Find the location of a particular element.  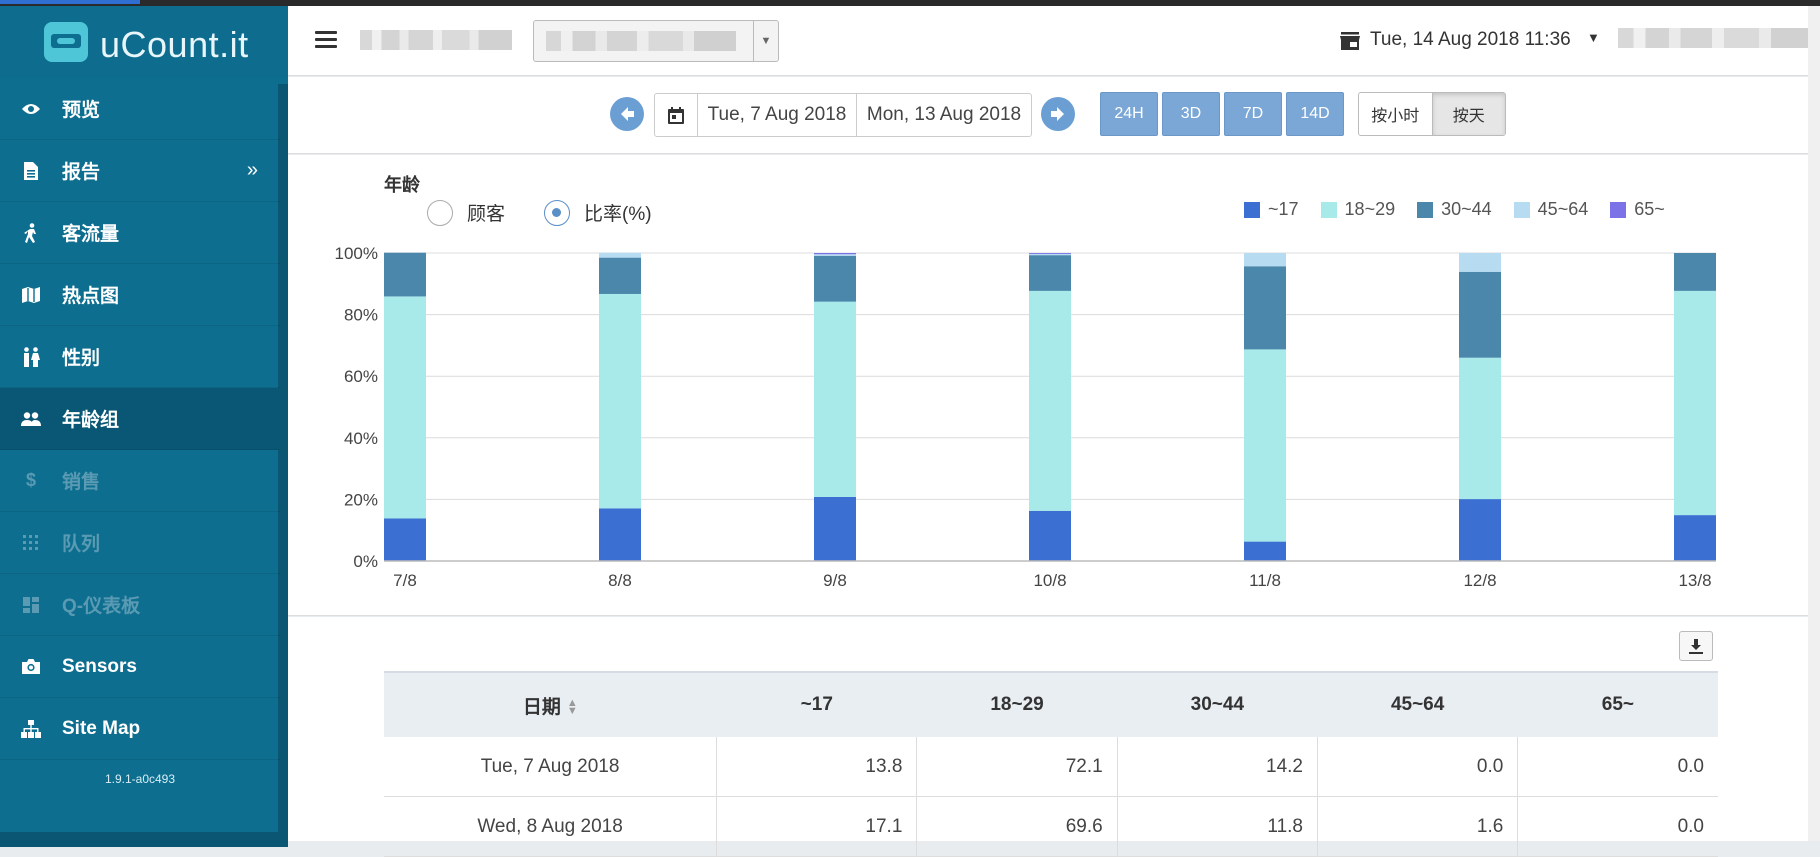

y-tick-label: 100% is located at coordinates (356, 253).